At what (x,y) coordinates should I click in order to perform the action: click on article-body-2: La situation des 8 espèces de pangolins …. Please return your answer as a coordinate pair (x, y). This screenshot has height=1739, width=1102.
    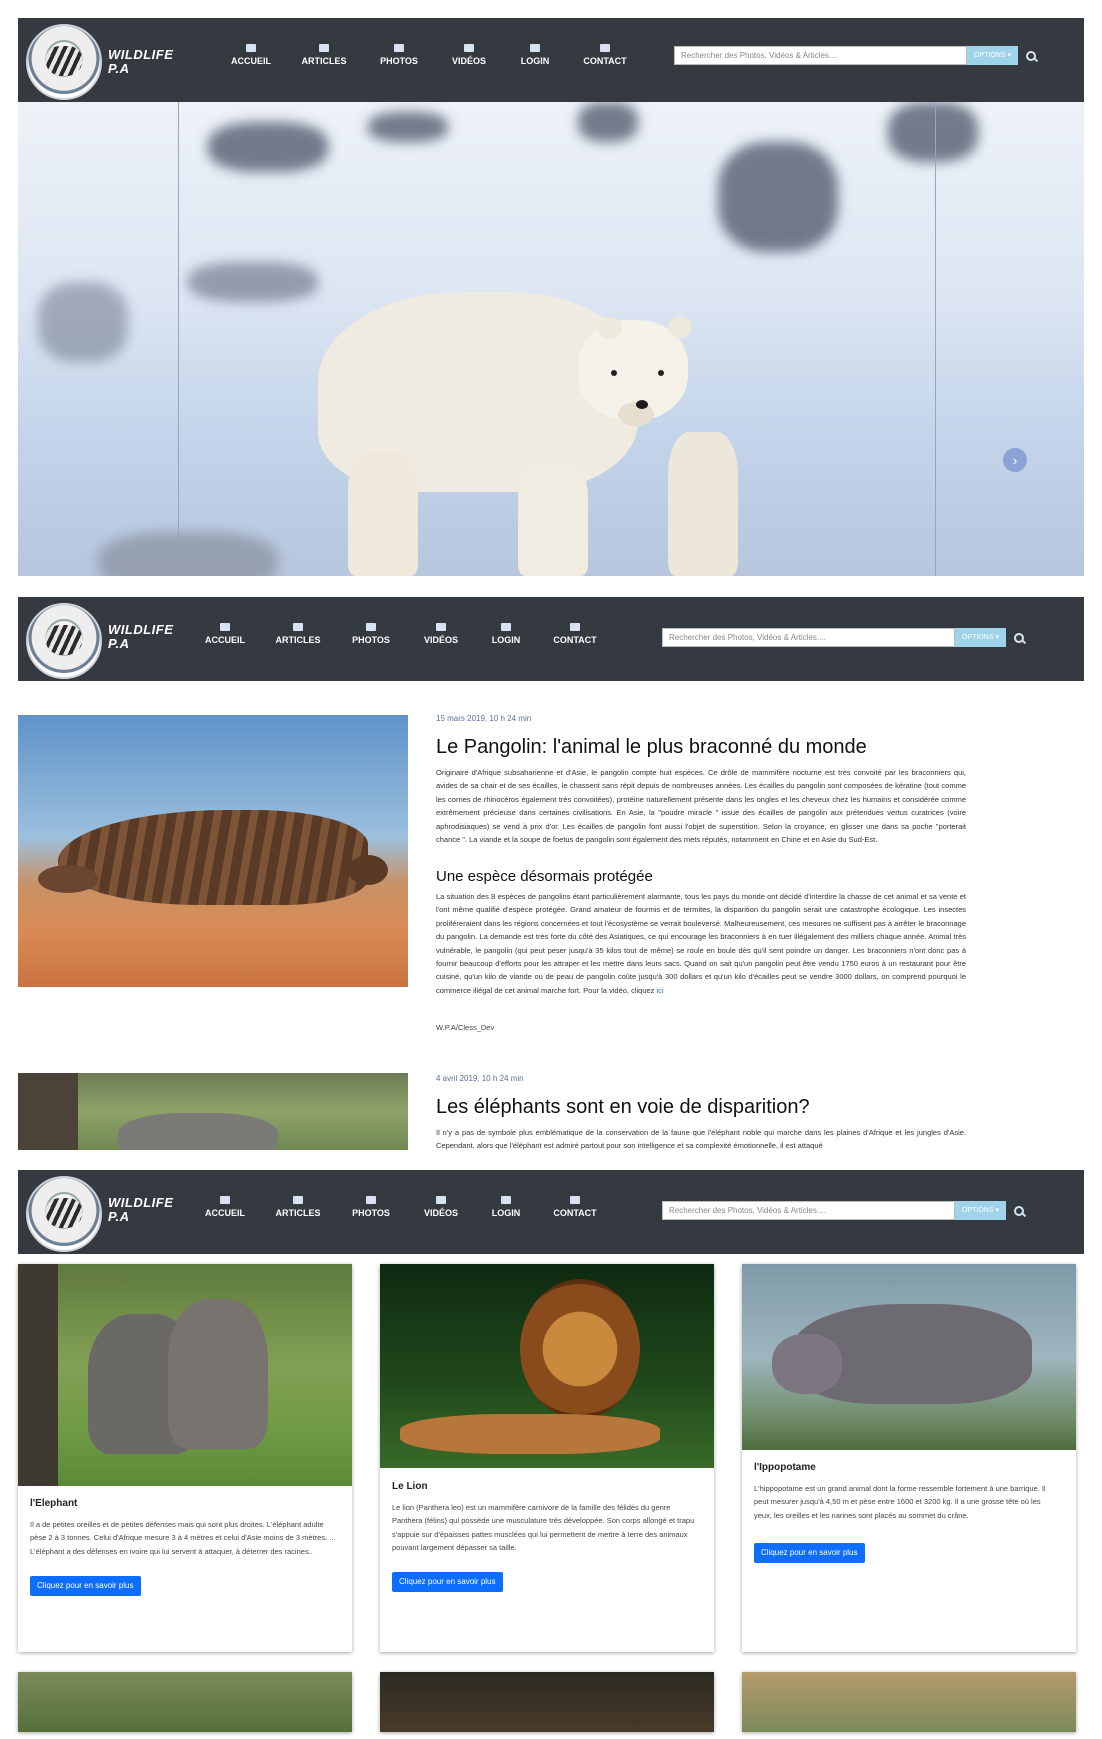
    Looking at the image, I should click on (701, 943).